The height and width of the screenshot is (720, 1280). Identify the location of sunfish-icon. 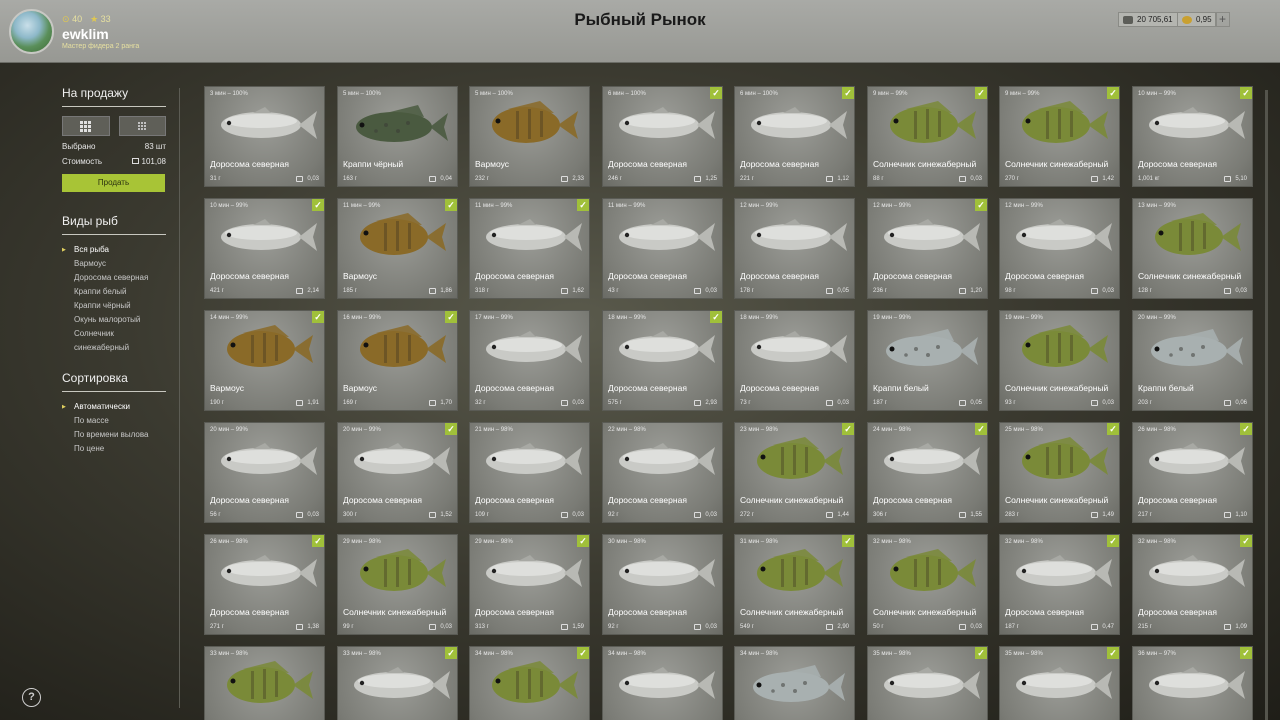
(270, 346).